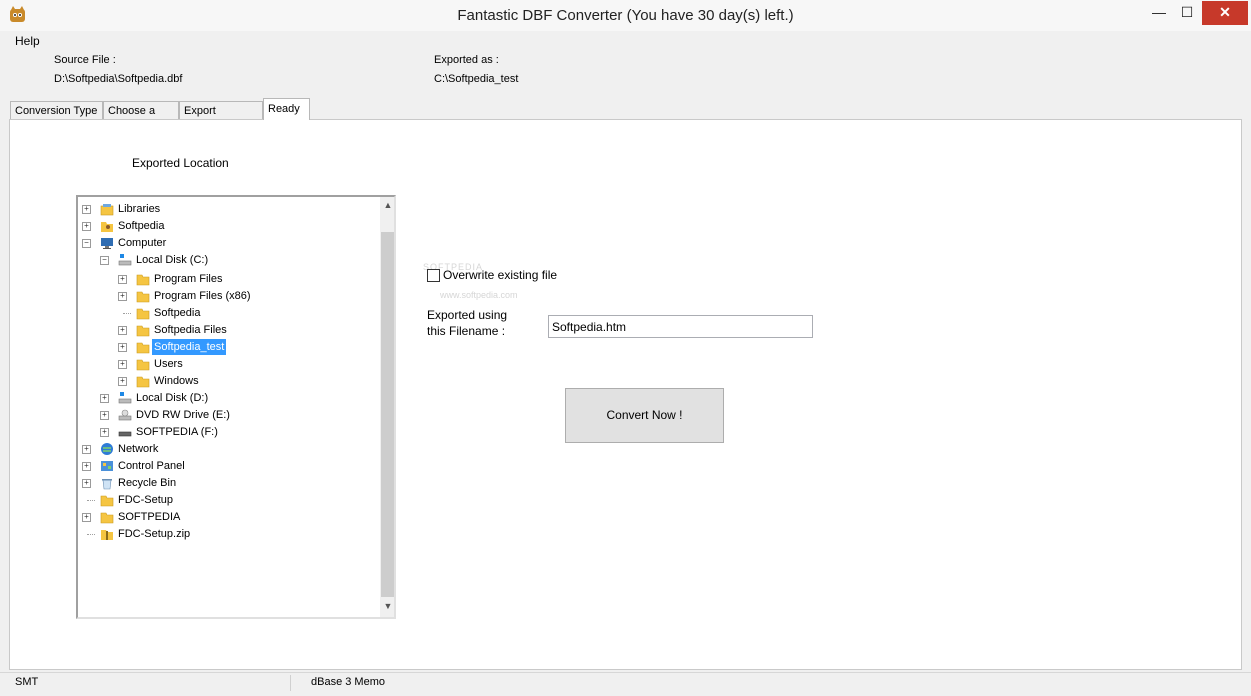 Image resolution: width=1251 pixels, height=696 pixels. What do you see at coordinates (190, 330) in the screenshot?
I see `tree-node-label: Softpedia Files` at bounding box center [190, 330].